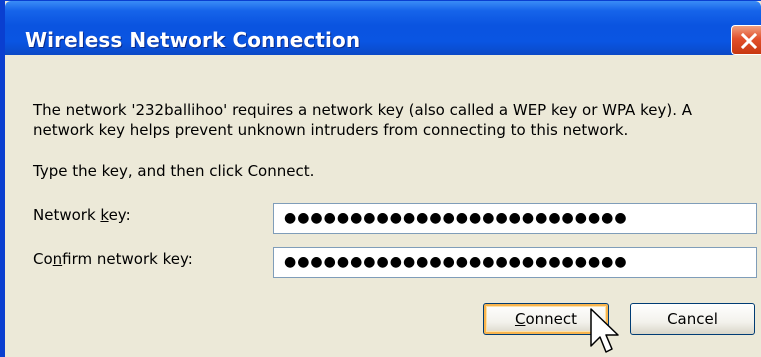  Describe the element at coordinates (551, 319) in the screenshot. I see `connect-button-label: onnect` at that location.